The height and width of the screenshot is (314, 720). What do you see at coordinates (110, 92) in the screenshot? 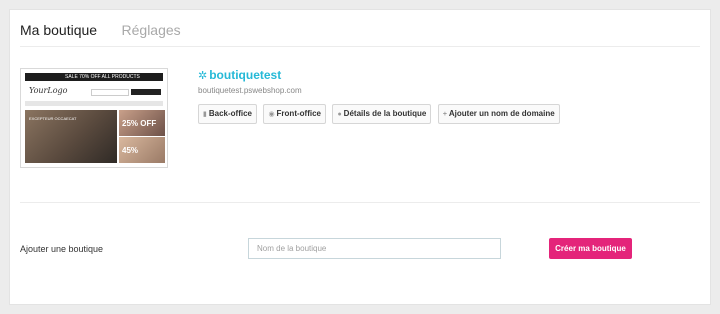
I see `thumbnail-searchbar` at bounding box center [110, 92].